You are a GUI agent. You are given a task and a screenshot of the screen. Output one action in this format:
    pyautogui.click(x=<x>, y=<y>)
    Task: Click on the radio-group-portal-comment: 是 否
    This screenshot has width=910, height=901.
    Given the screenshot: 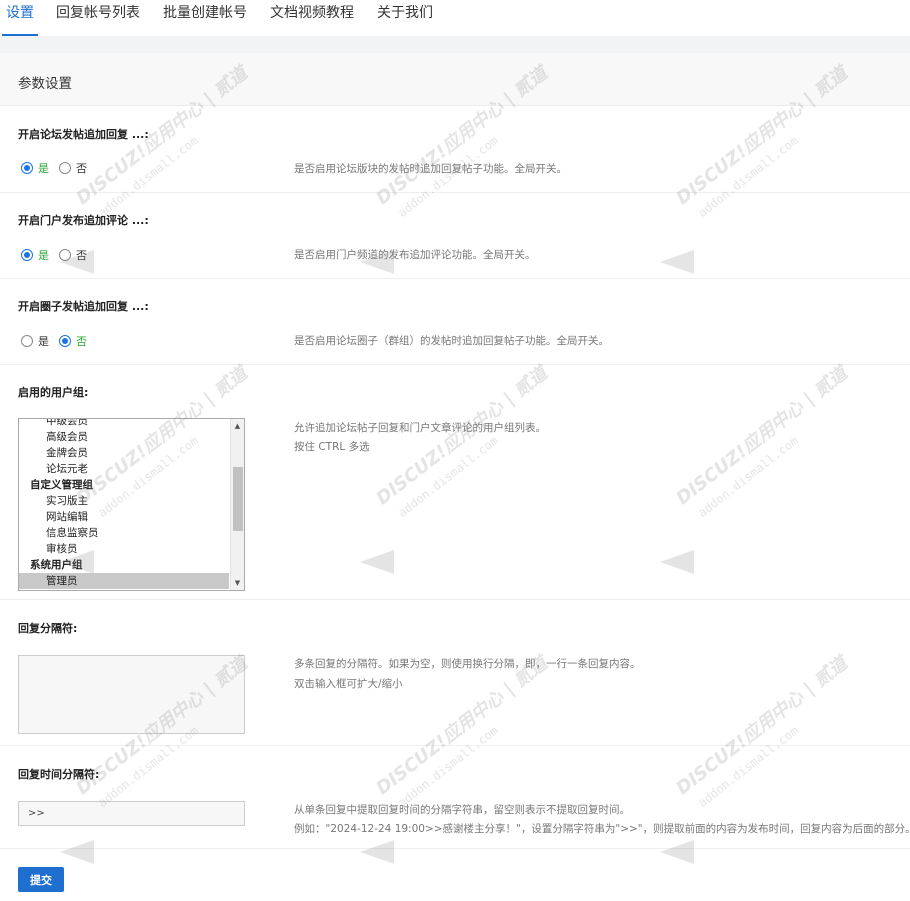 What is the action you would take?
    pyautogui.click(x=59, y=255)
    